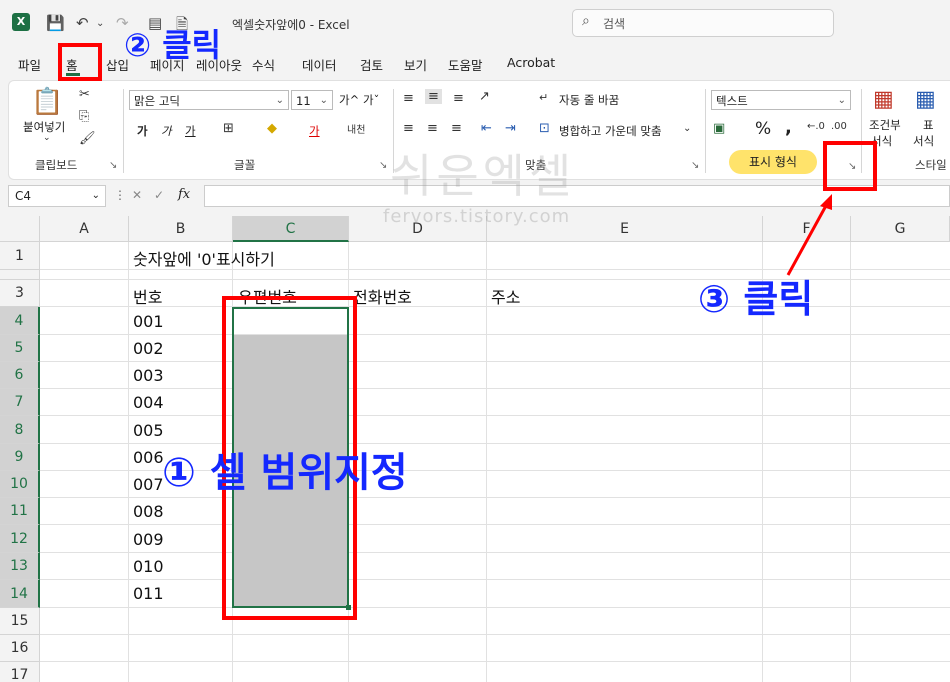 The width and height of the screenshot is (950, 682). Describe the element at coordinates (703, 23) in the screenshot. I see `search-box: ⌕ 검색` at that location.